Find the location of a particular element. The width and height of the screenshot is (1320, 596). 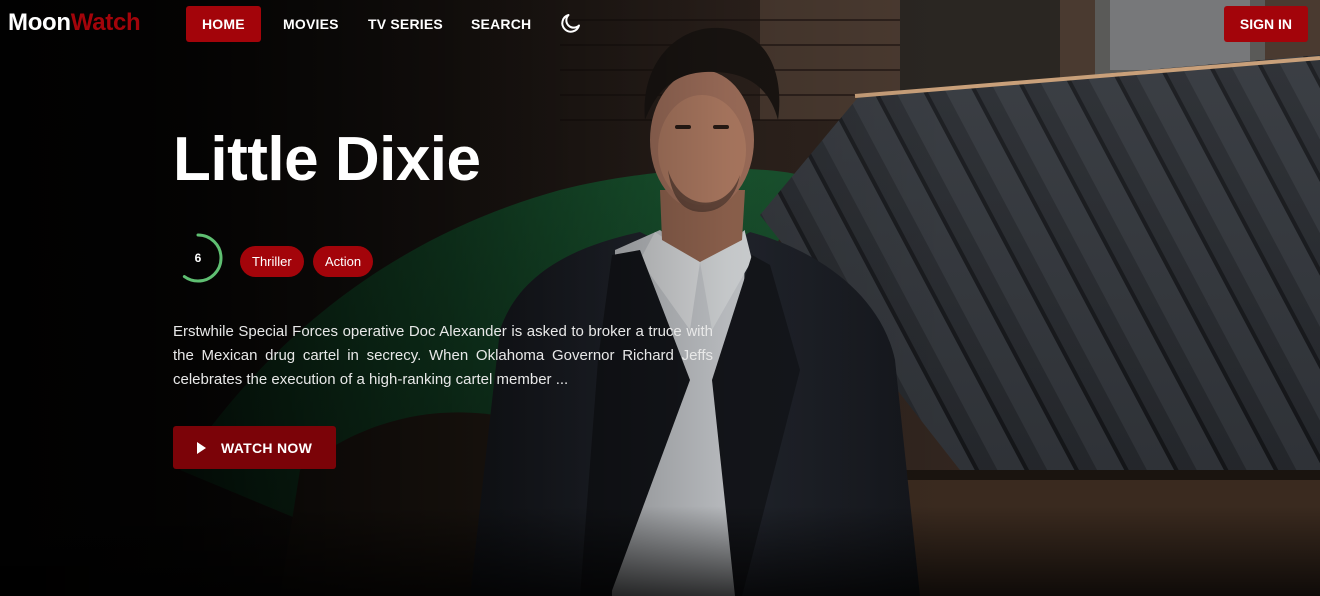

watch-now-label: WATCH NOW is located at coordinates (267, 447).